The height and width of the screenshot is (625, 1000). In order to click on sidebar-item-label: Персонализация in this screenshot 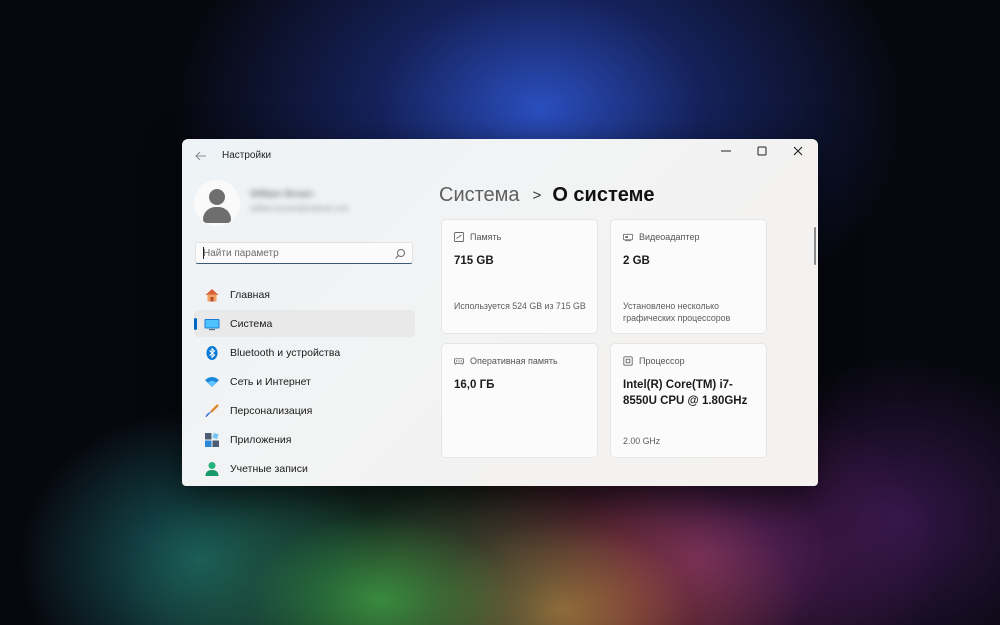, I will do `click(271, 410)`.